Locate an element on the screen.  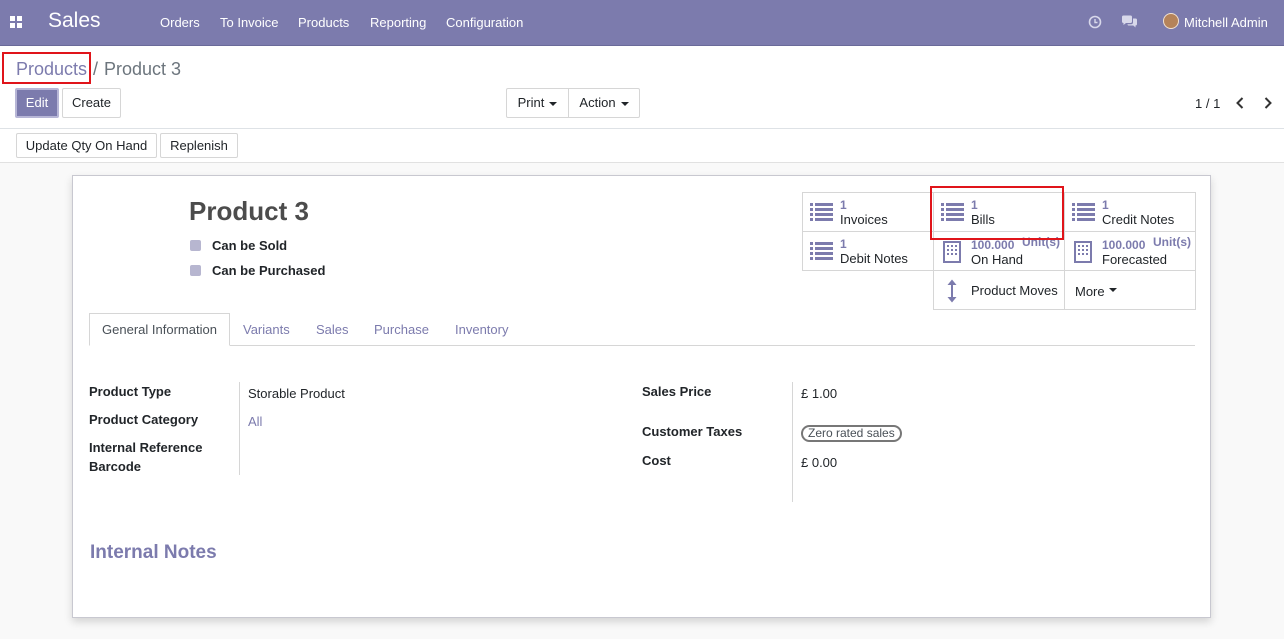
customer-taxes-label: Customer Taxes is located at coordinates (692, 431).